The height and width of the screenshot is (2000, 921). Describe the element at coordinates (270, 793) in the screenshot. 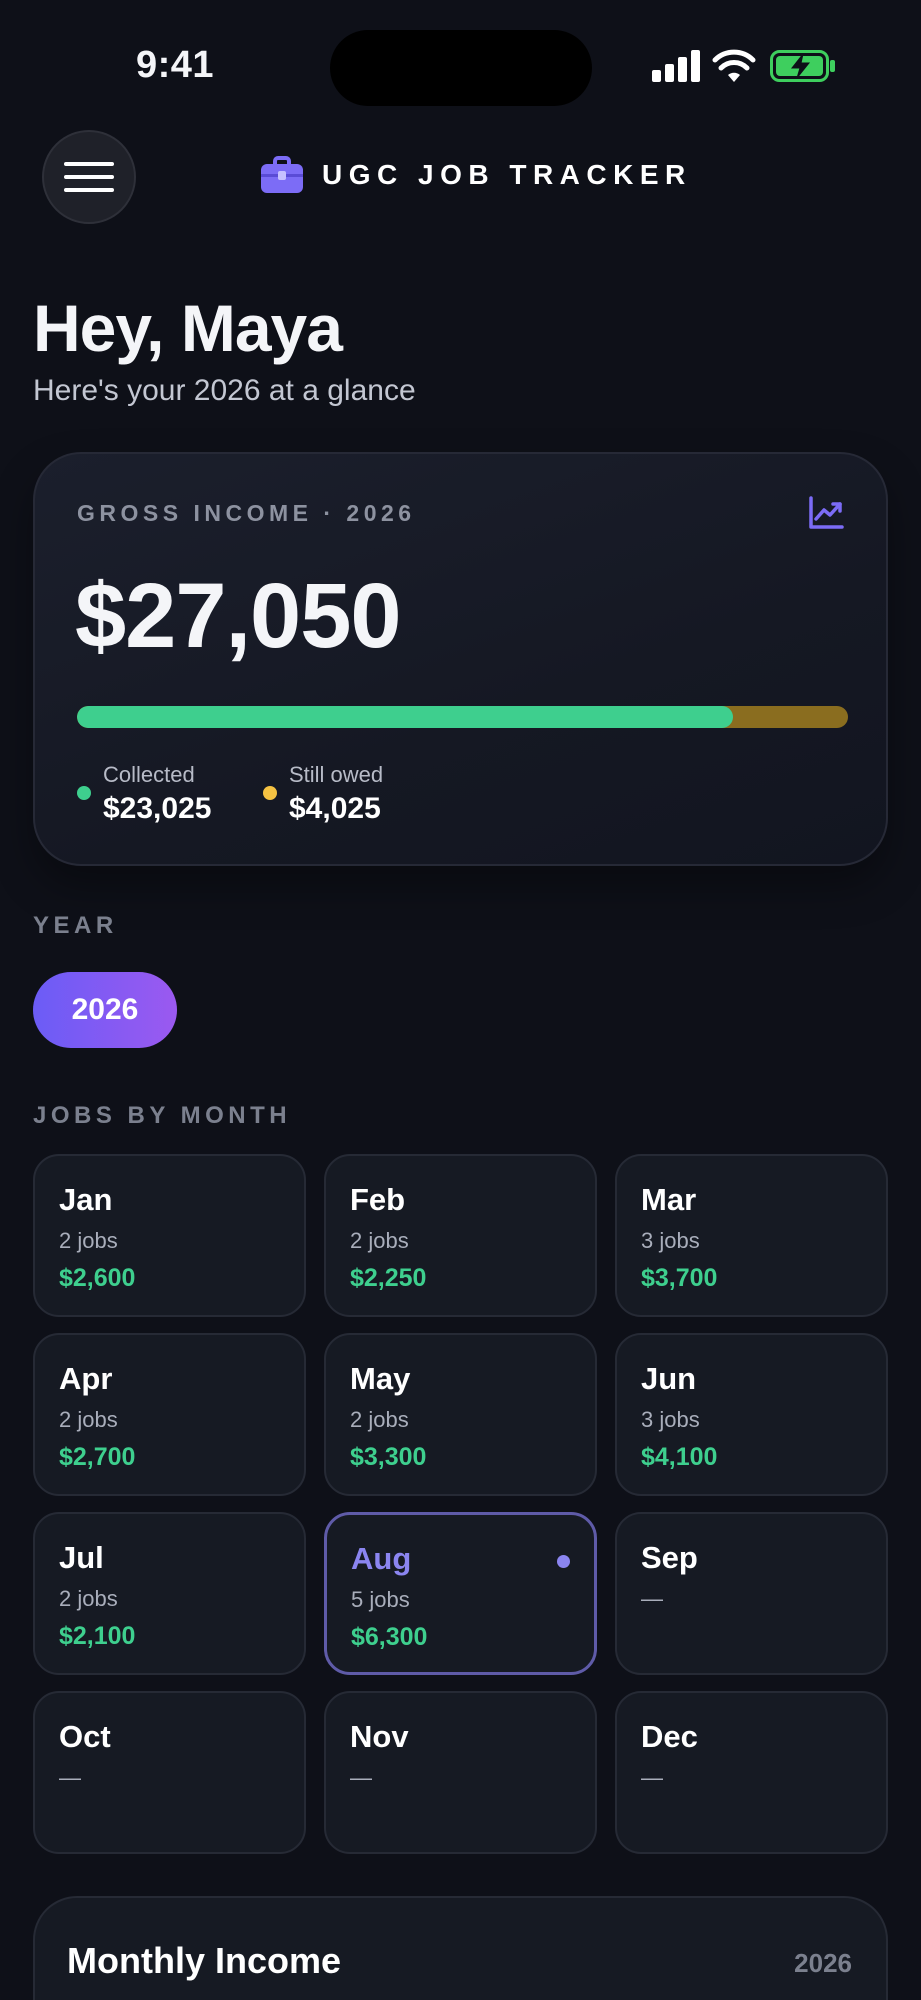

I see `owed-dot` at that location.